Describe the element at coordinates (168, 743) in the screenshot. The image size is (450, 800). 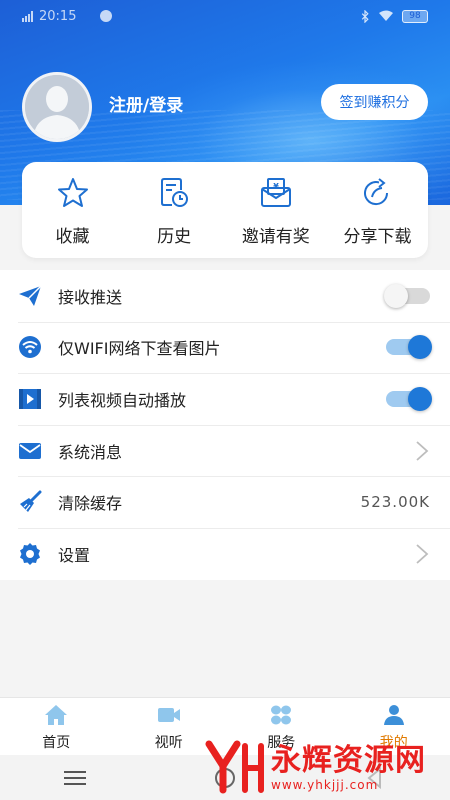
I see `nav-media-label: 视听` at that location.